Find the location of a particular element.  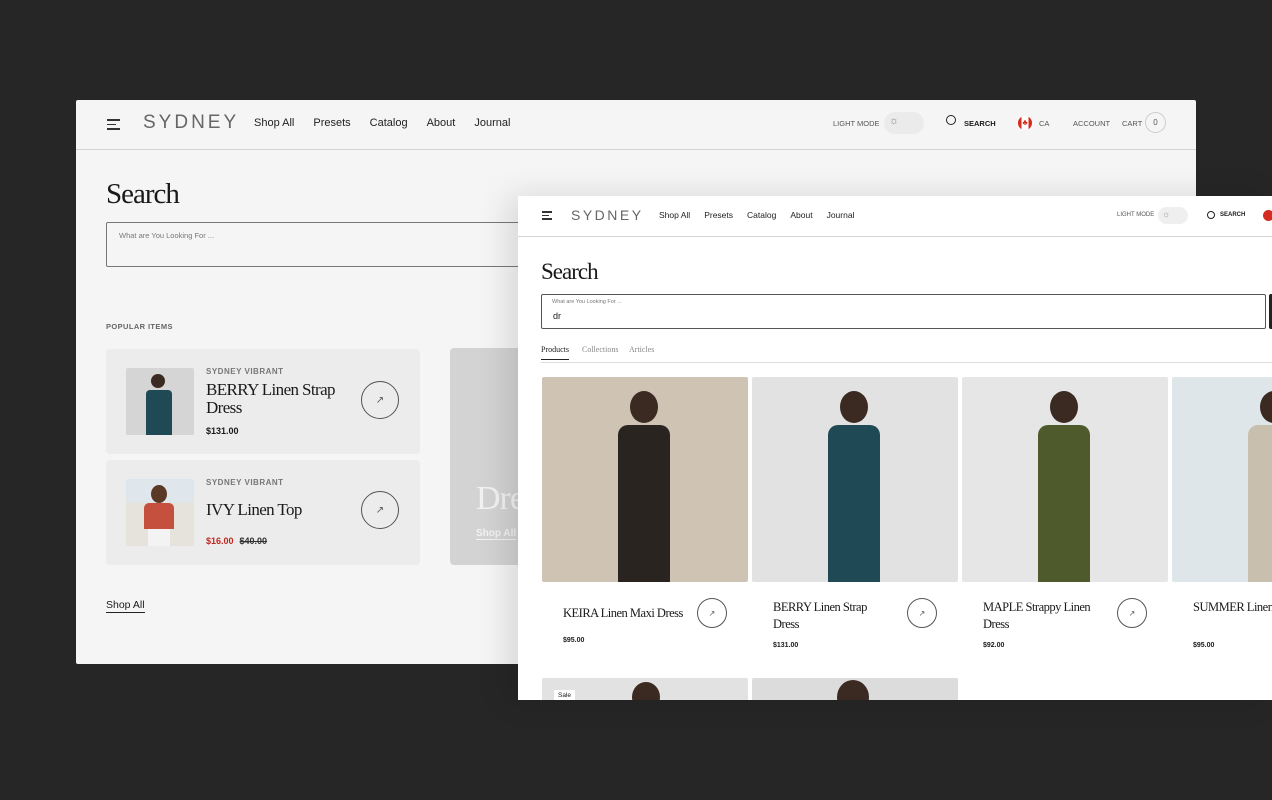

results-tabs: Products Collections Articles is located at coordinates (906, 354).